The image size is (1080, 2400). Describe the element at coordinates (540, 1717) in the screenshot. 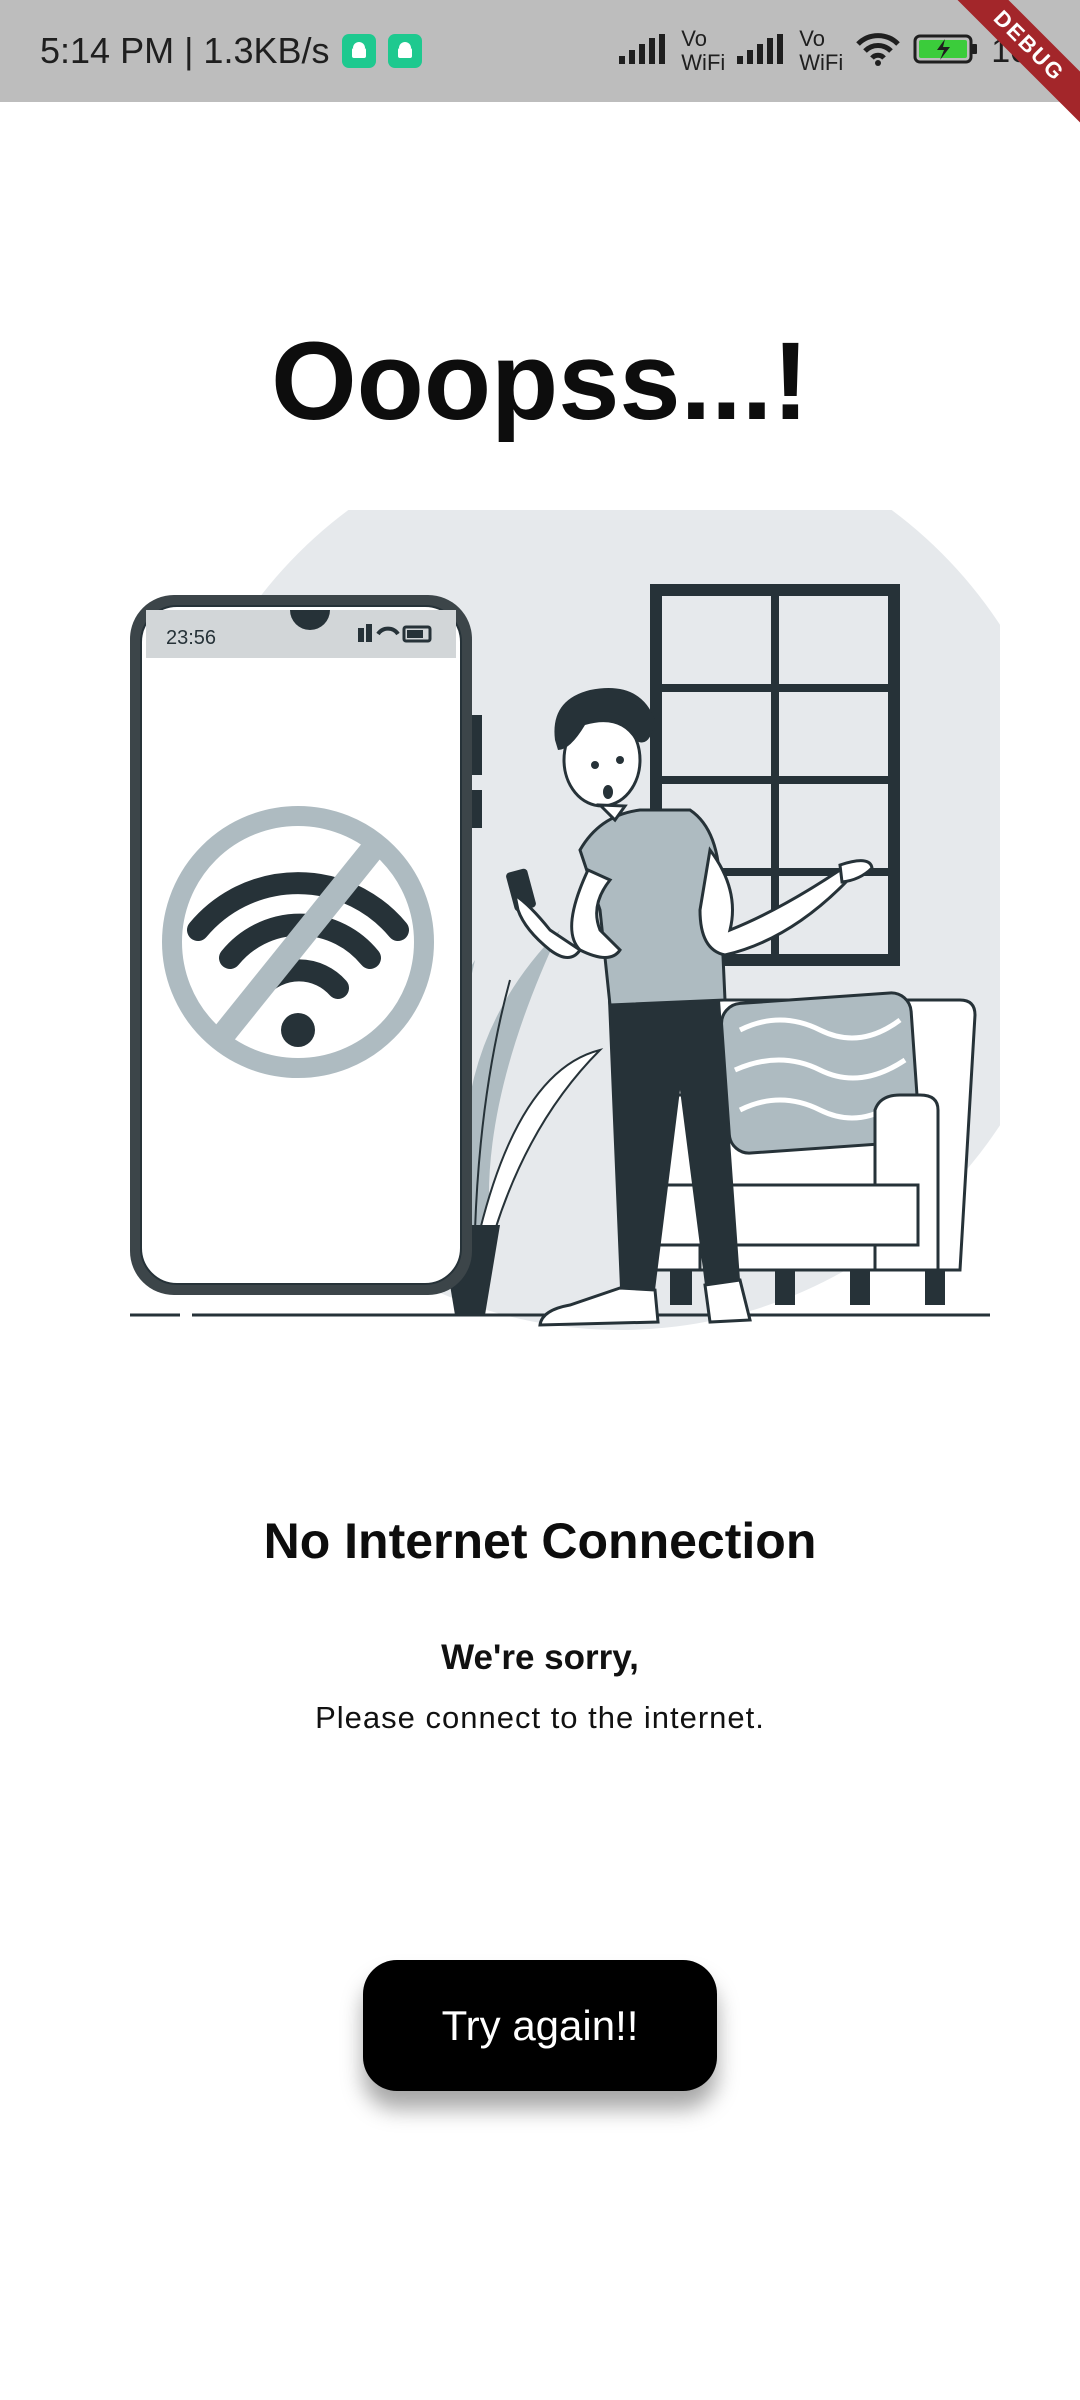

I see `instruction-text: Please connect to the internet.` at that location.